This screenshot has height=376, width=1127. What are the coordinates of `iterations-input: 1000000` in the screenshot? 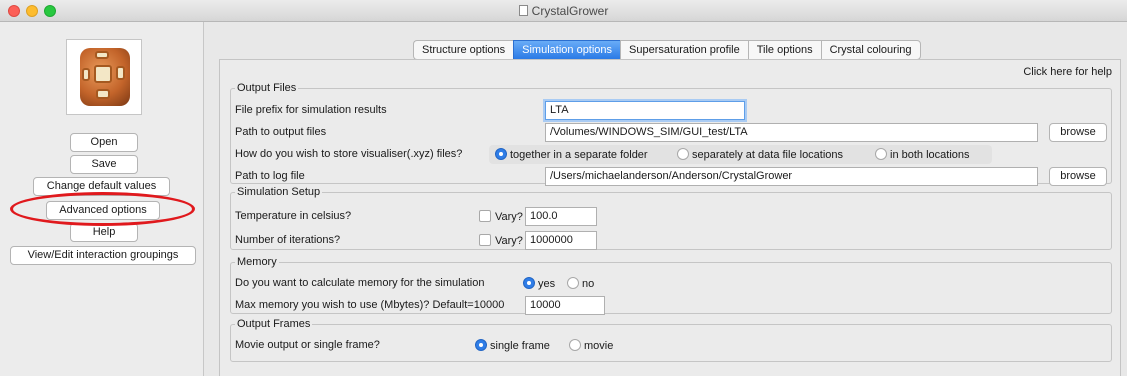 It's located at (561, 240).